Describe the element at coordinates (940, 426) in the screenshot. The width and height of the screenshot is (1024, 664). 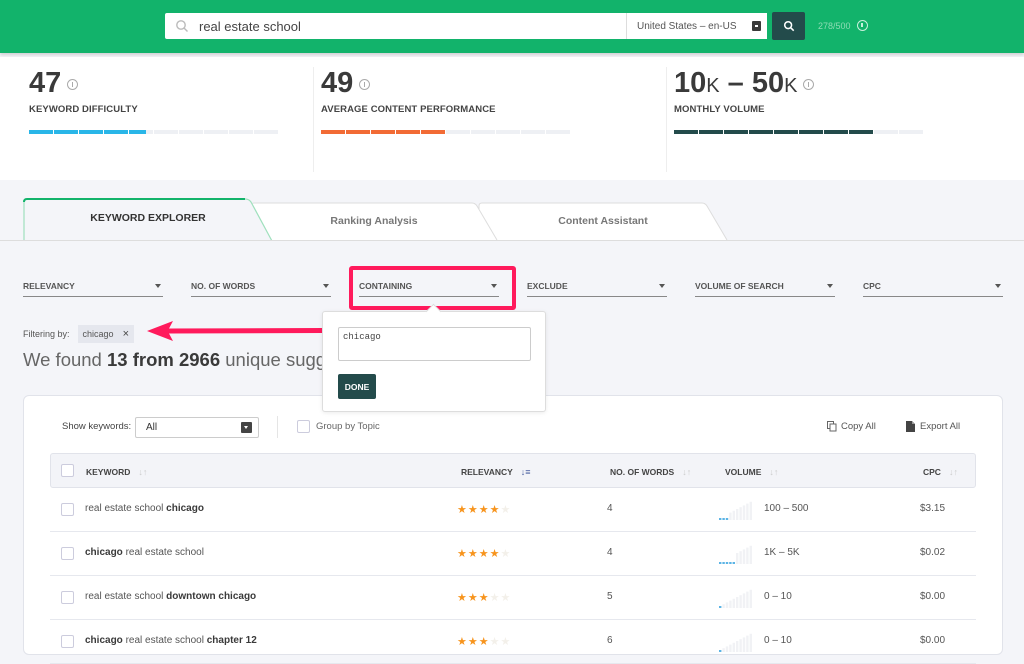
I see `export-all-label: Export All` at that location.